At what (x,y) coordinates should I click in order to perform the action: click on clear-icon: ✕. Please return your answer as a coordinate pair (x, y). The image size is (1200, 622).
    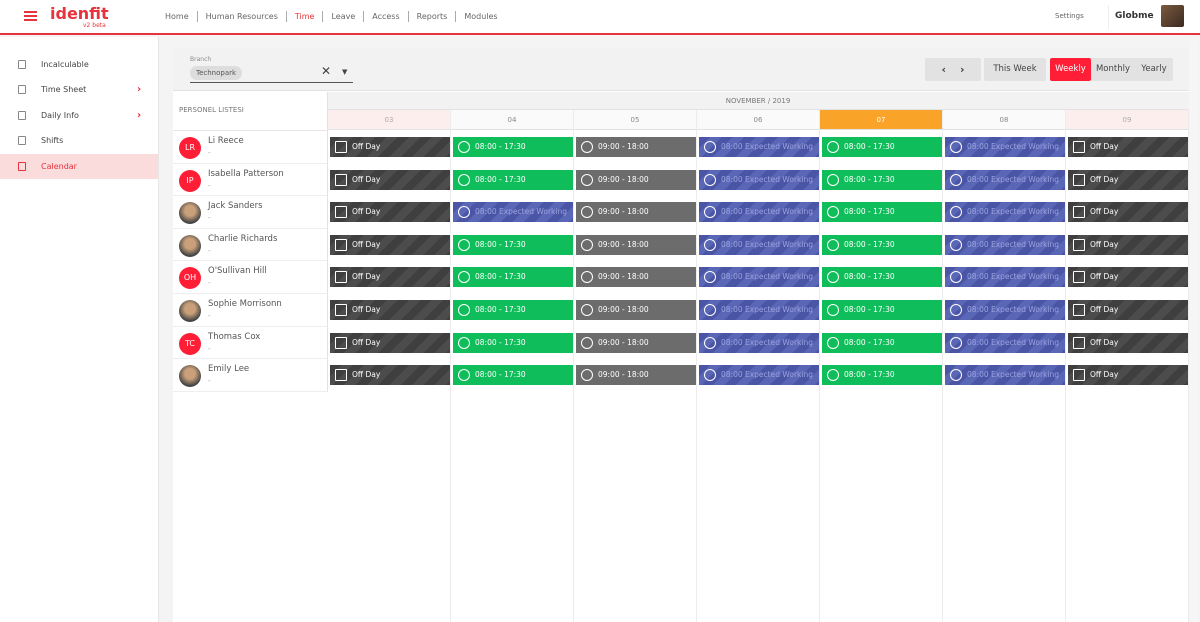
    Looking at the image, I should click on (326, 71).